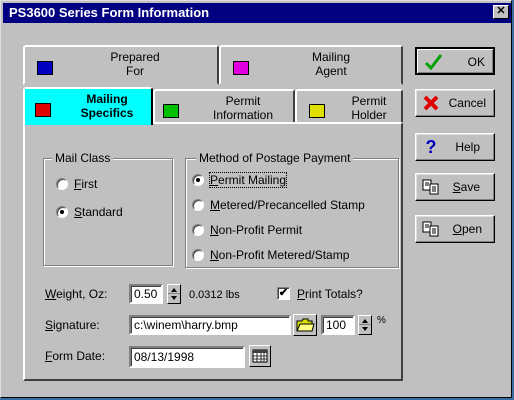 Image resolution: width=514 pixels, height=400 pixels. Describe the element at coordinates (198, 230) in the screenshot. I see `radio-nonprofit-permit-indicator` at that location.